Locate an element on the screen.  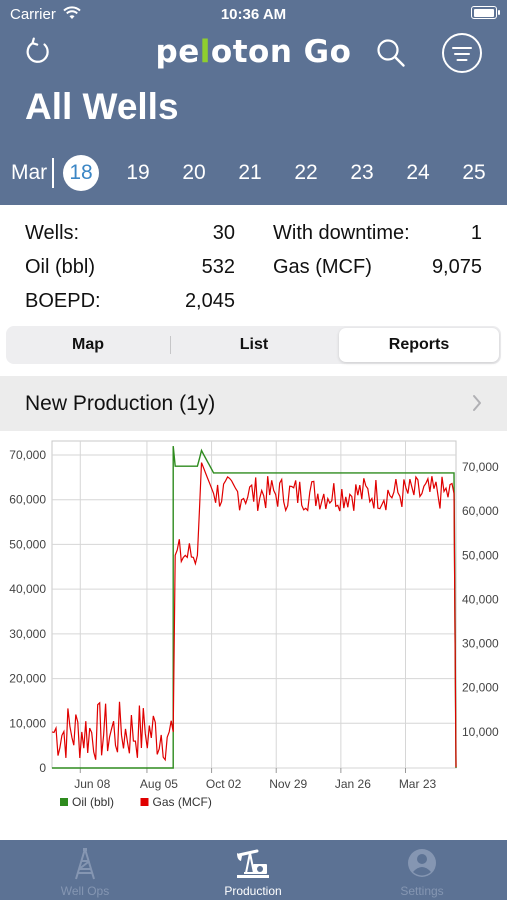
view-segmented-control: Map List Reports is located at coordinates (253, 345).